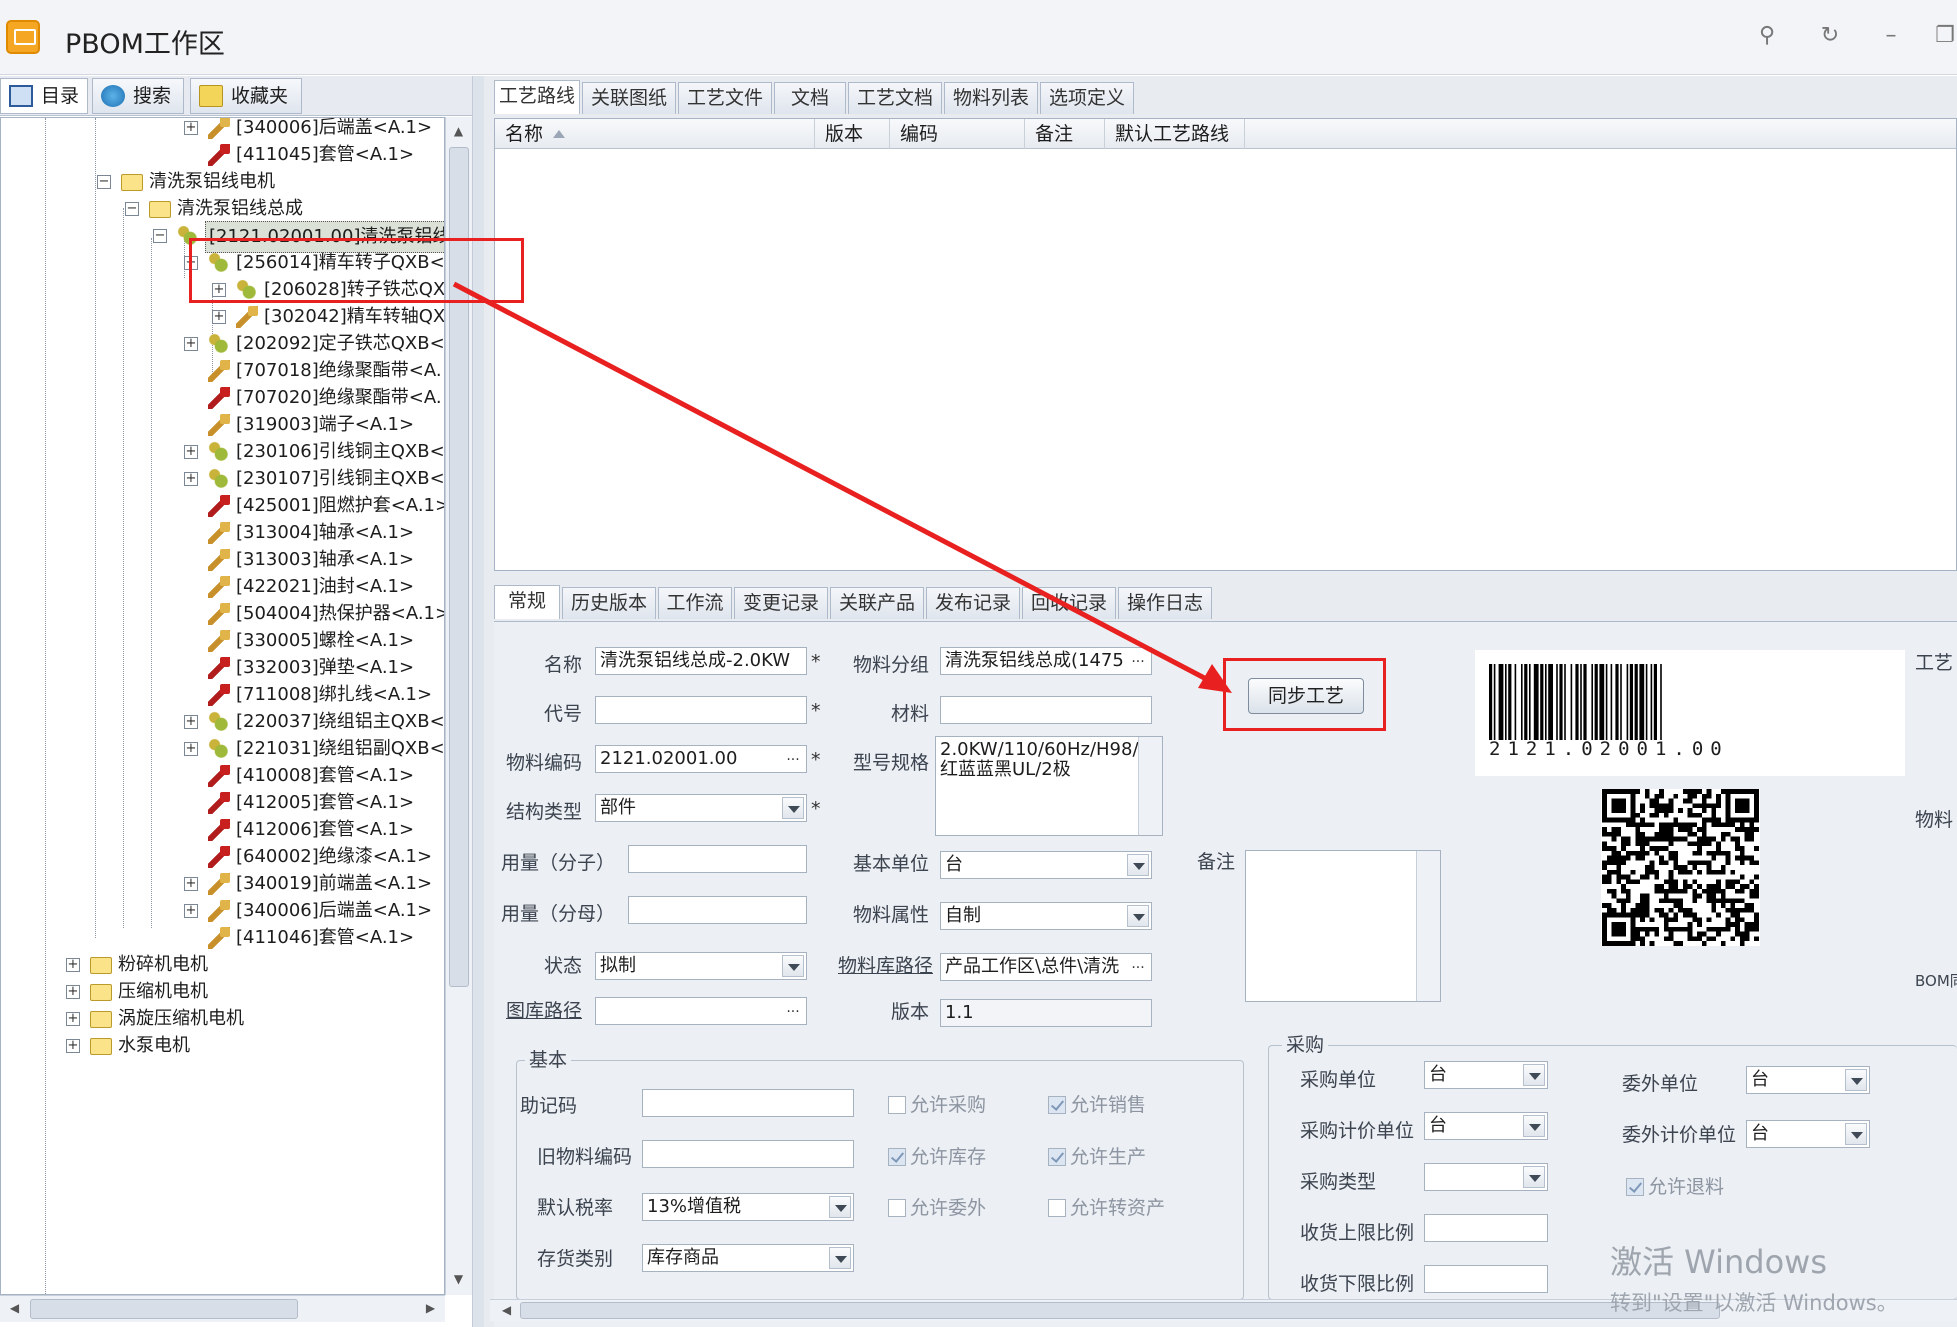 This screenshot has width=1957, height=1327. I want to click on tree-horizontal-scrollbar: ◀ ▶, so click(222, 1308).